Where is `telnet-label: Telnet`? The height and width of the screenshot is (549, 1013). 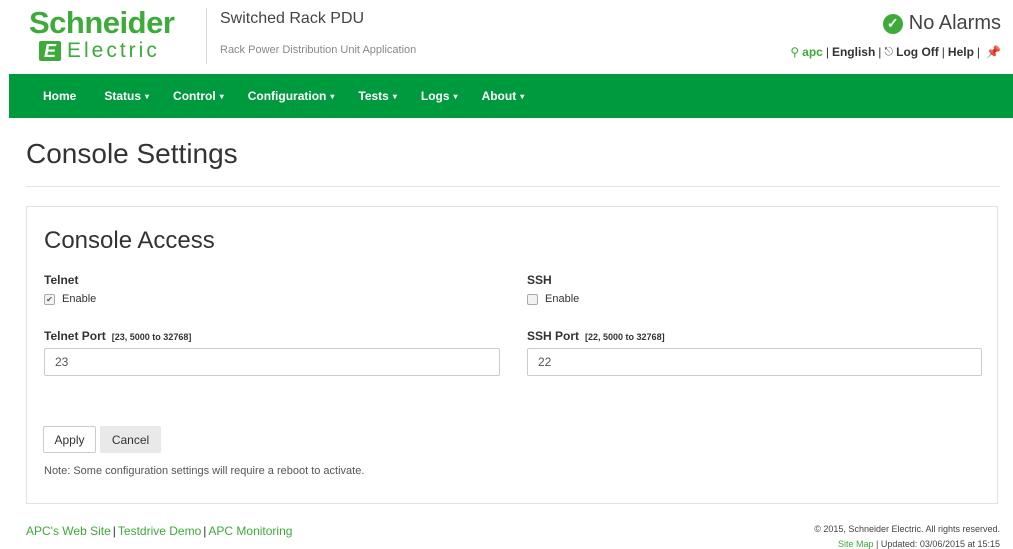
telnet-label: Telnet is located at coordinates (61, 280).